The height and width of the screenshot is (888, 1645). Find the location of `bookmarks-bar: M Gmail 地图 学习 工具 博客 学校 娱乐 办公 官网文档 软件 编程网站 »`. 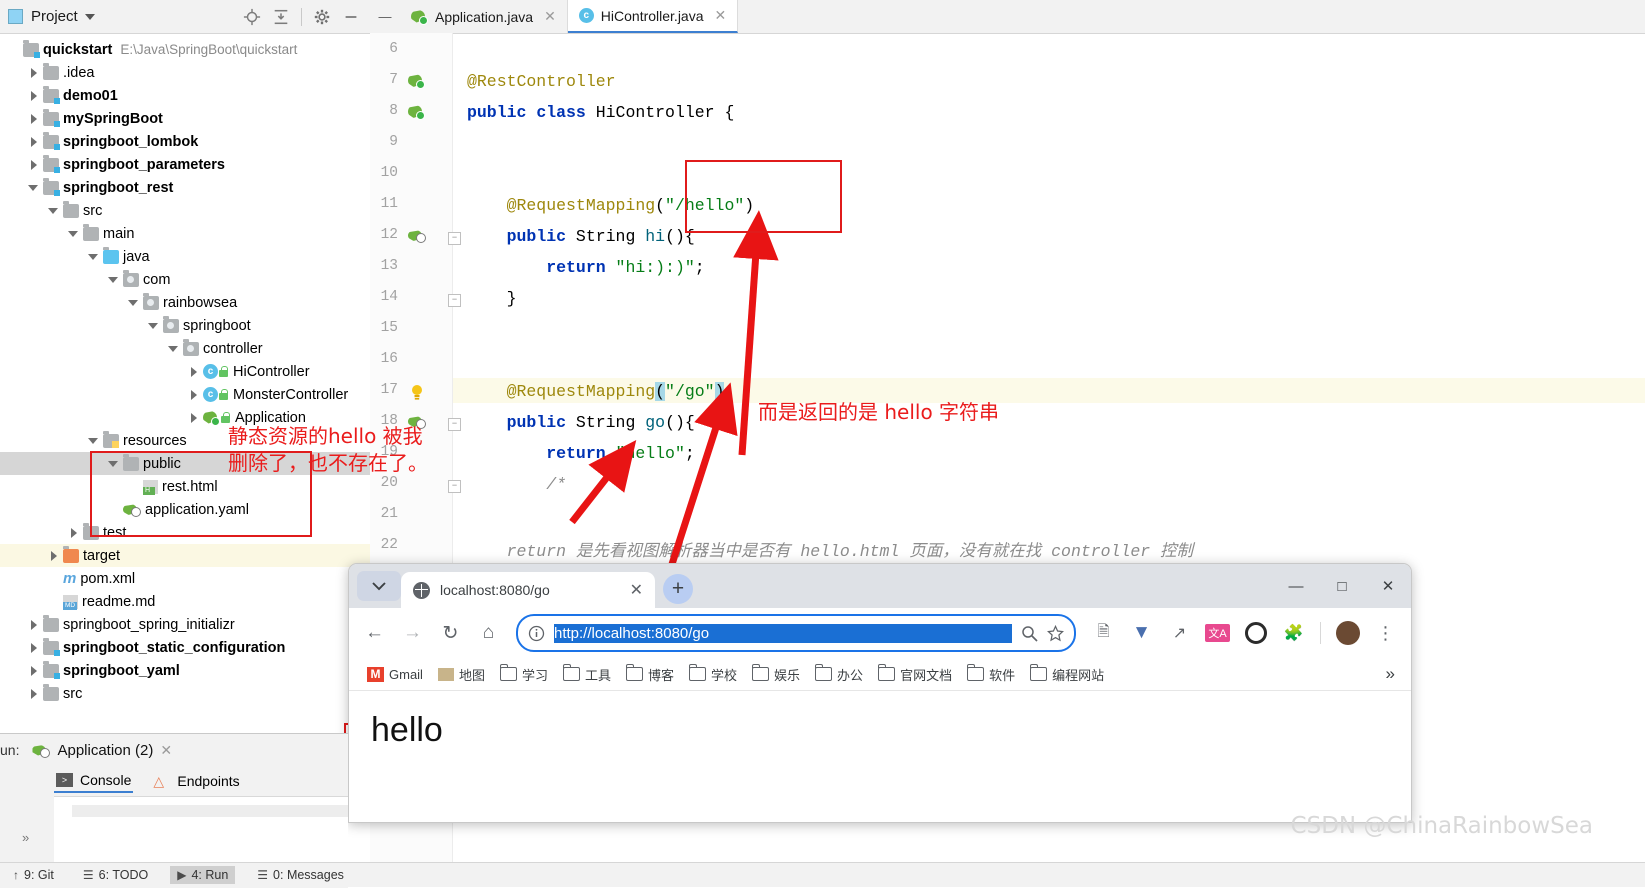

bookmarks-bar: M Gmail 地图 学习 工具 博客 学校 娱乐 办公 官网文档 软件 编程网站 » is located at coordinates (880, 674).